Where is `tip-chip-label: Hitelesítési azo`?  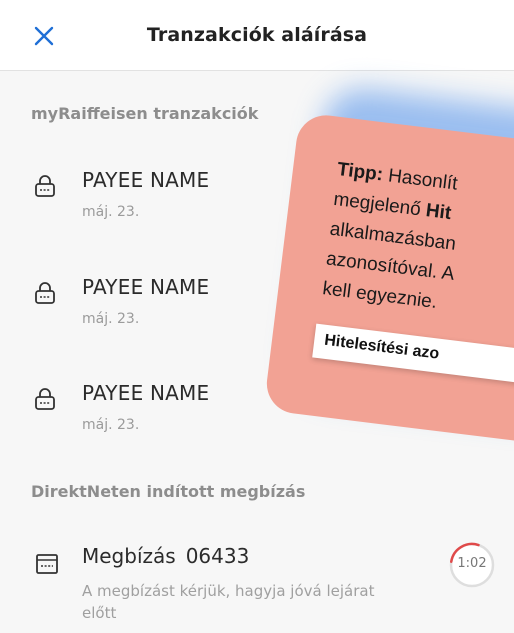 tip-chip-label: Hitelesítési azo is located at coordinates (382, 347).